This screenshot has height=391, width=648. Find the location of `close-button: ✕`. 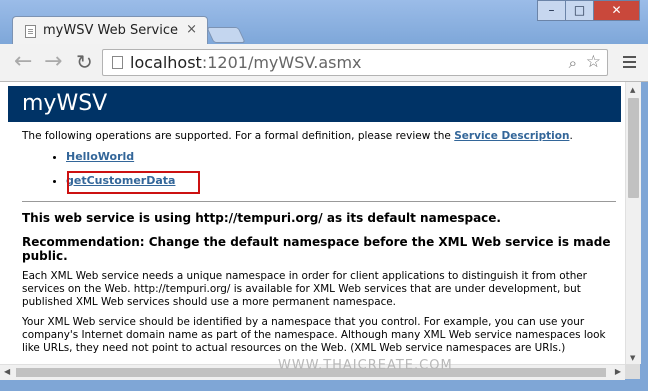

close-button: ✕ is located at coordinates (616, 10).